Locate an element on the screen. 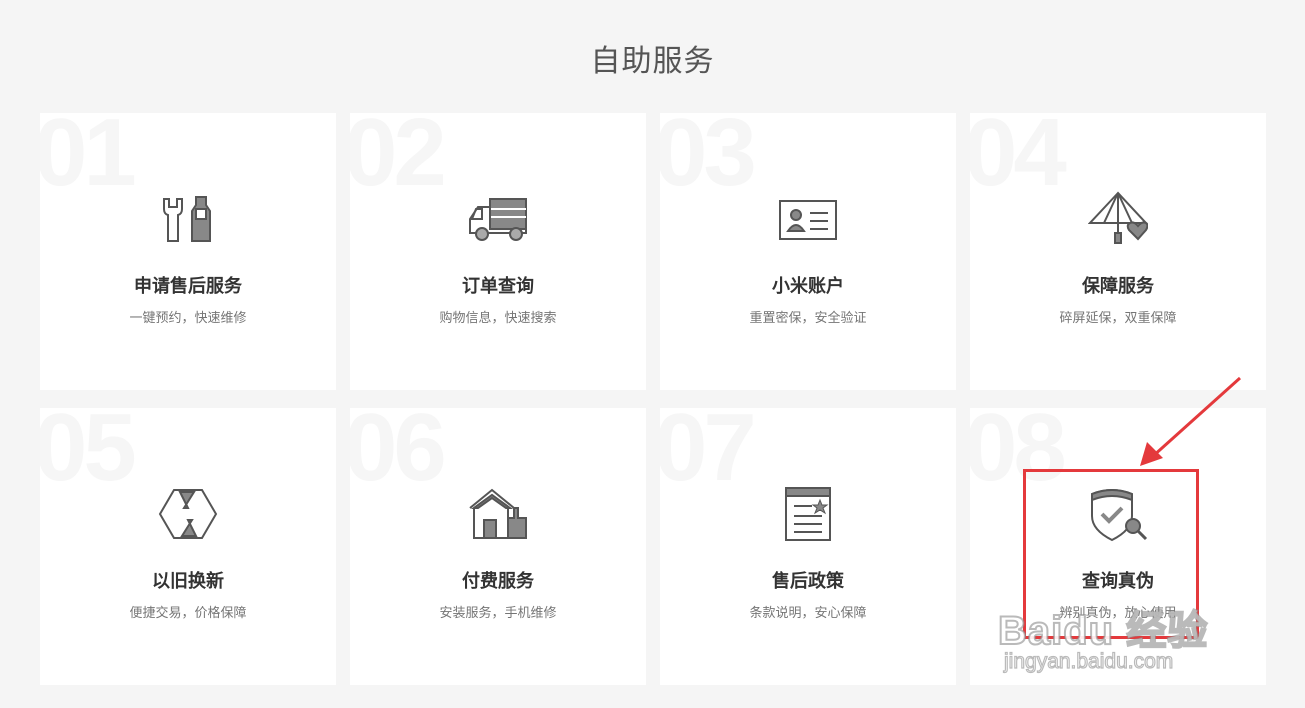 The width and height of the screenshot is (1305, 708). service-card-after-sales: 01 申请售后服务 一键预约，快速维修 is located at coordinates (188, 251).